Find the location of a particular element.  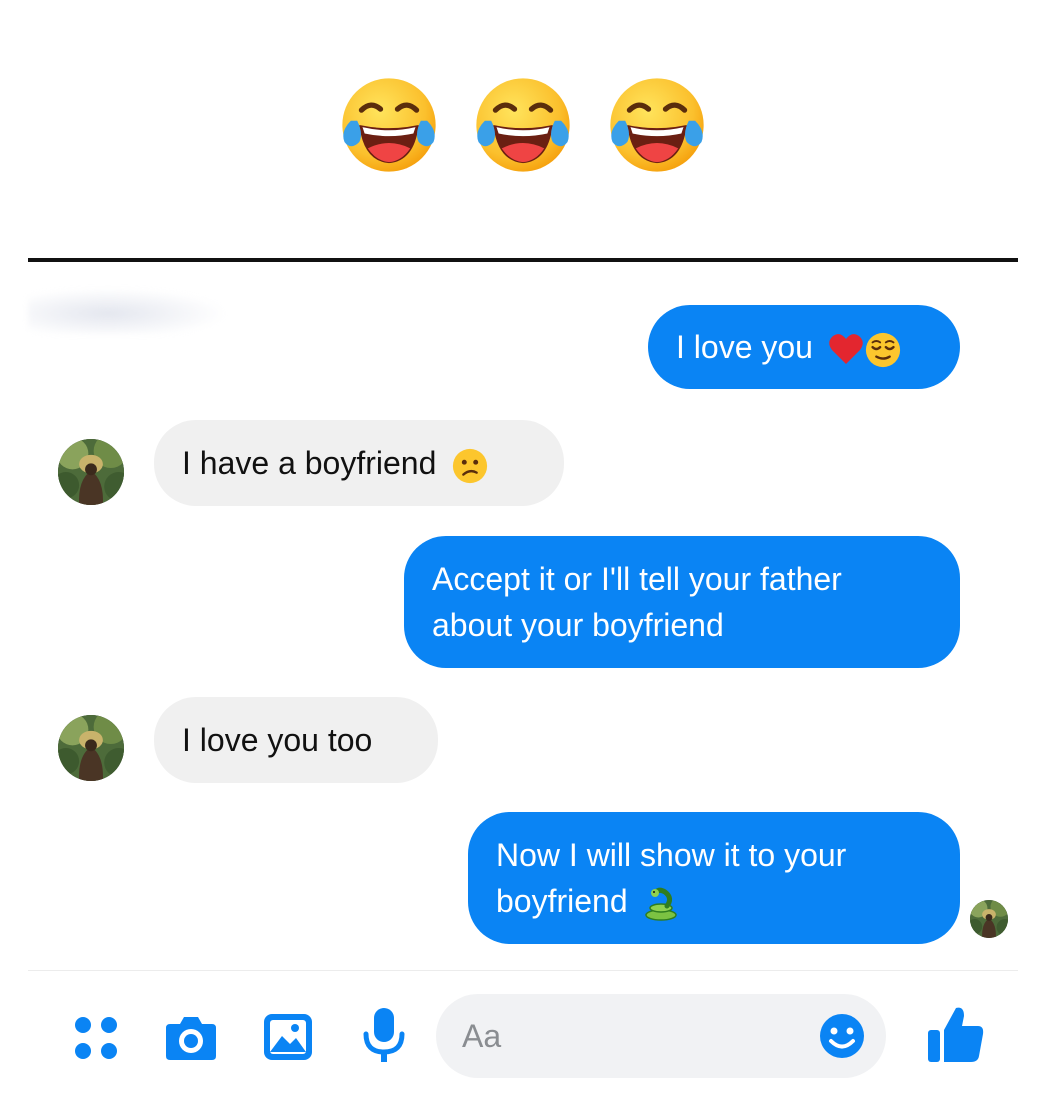

microphone-icon is located at coordinates (384, 1035).